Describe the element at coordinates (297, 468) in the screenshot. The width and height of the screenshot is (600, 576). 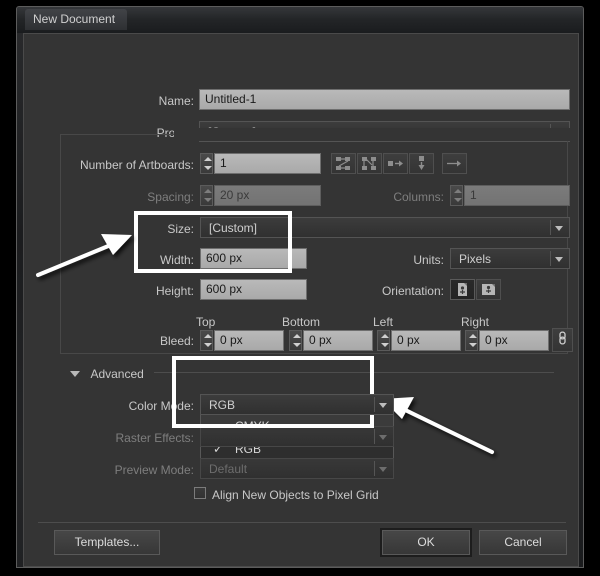
I see `preview-mode-dropdown: Default` at that location.